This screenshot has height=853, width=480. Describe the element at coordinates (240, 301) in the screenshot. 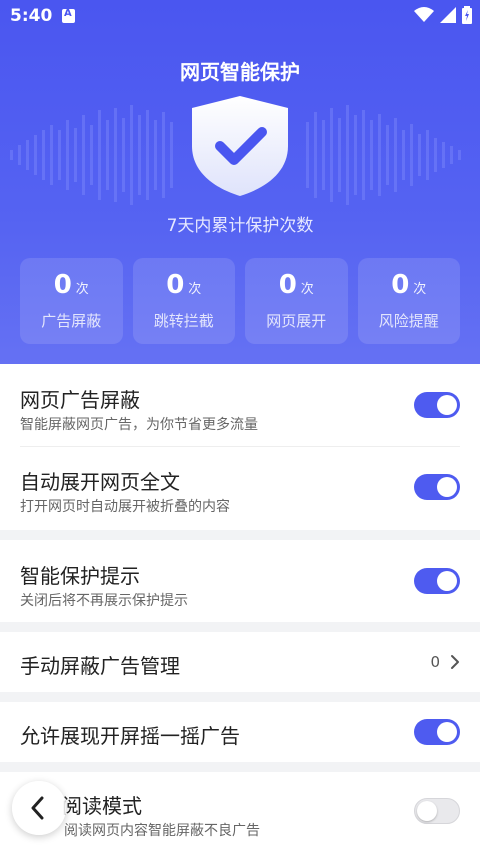

I see `stats-panel: 0次 广告屏蔽 0次 跳转拦截 0次 网页展开 0次 风险提醒` at that location.